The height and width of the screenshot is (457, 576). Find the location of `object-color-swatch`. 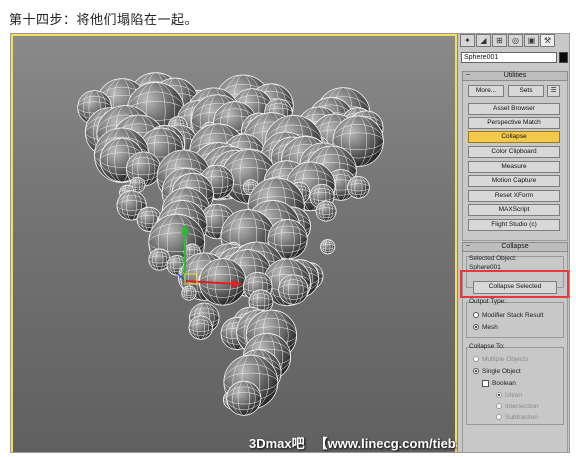

object-color-swatch is located at coordinates (563, 57).